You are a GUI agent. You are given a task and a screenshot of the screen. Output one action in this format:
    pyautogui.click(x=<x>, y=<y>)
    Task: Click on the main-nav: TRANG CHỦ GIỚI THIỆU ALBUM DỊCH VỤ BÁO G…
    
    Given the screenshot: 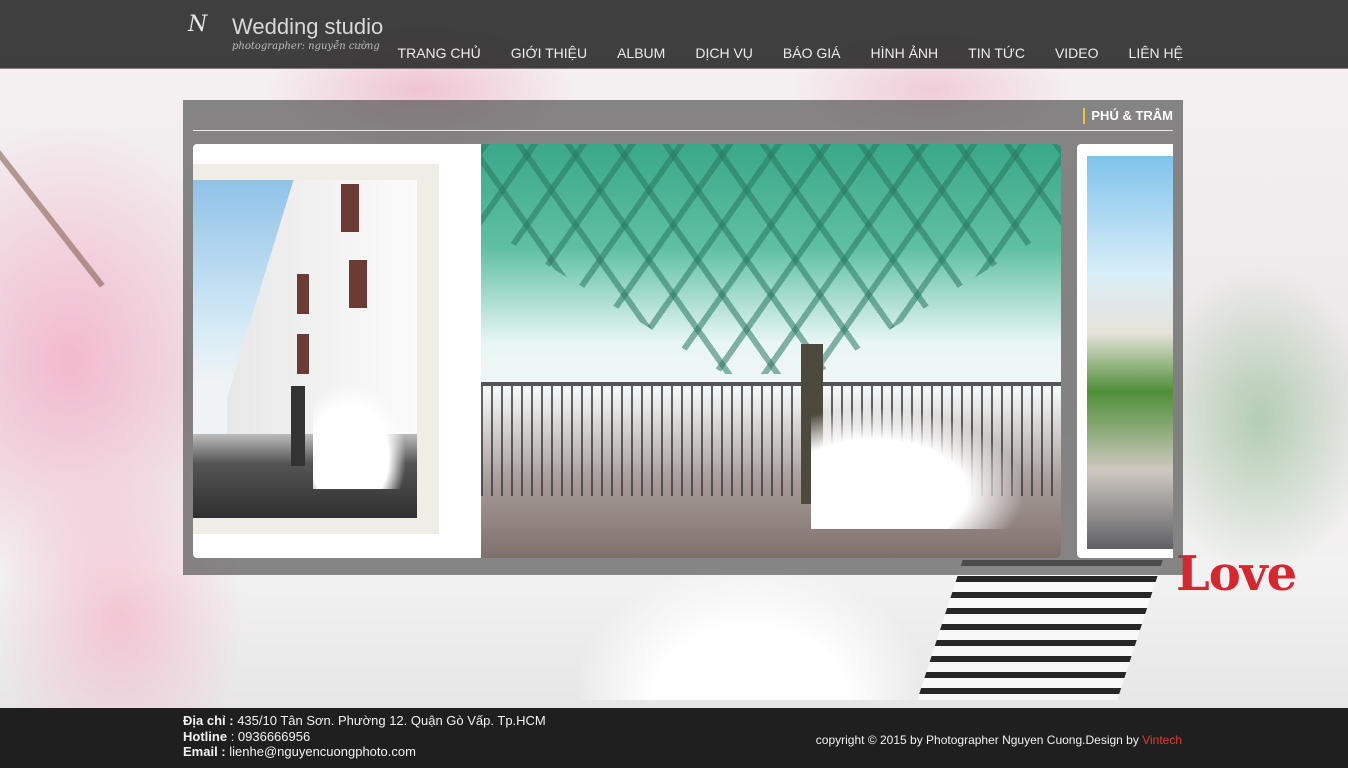 What is the action you would take?
    pyautogui.click(x=775, y=53)
    